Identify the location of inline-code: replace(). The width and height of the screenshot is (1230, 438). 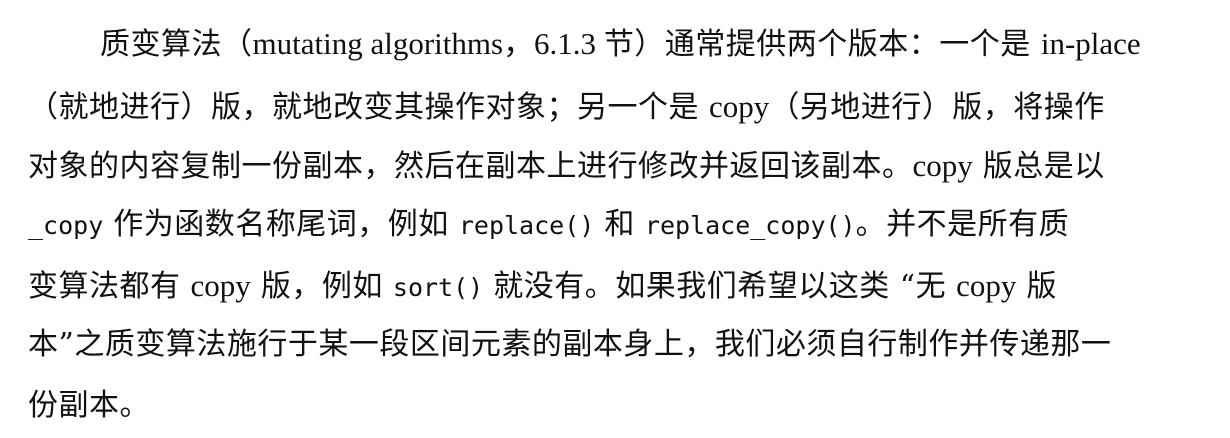
(526, 225).